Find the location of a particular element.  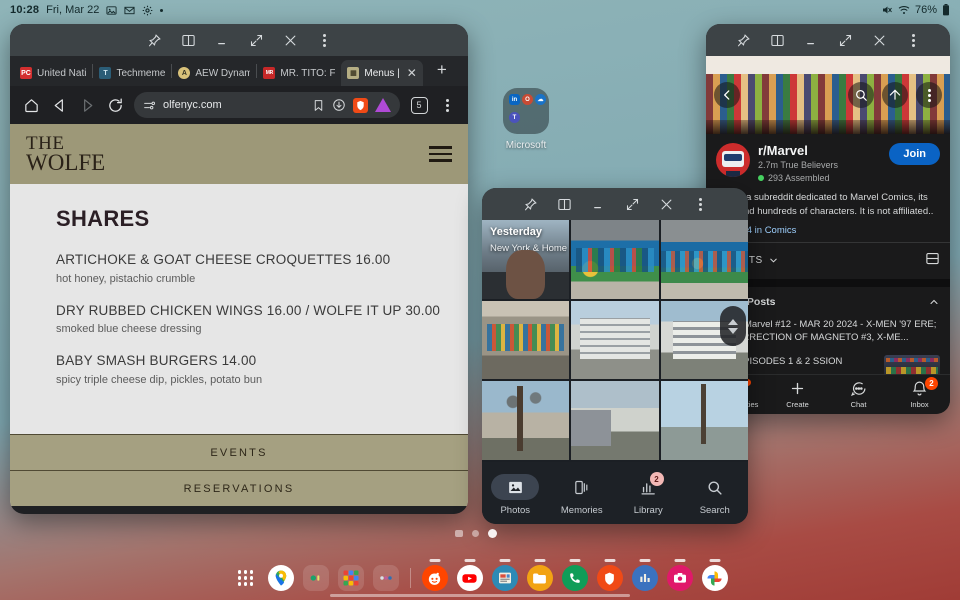

scrollbar is located at coordinates (733, 326).